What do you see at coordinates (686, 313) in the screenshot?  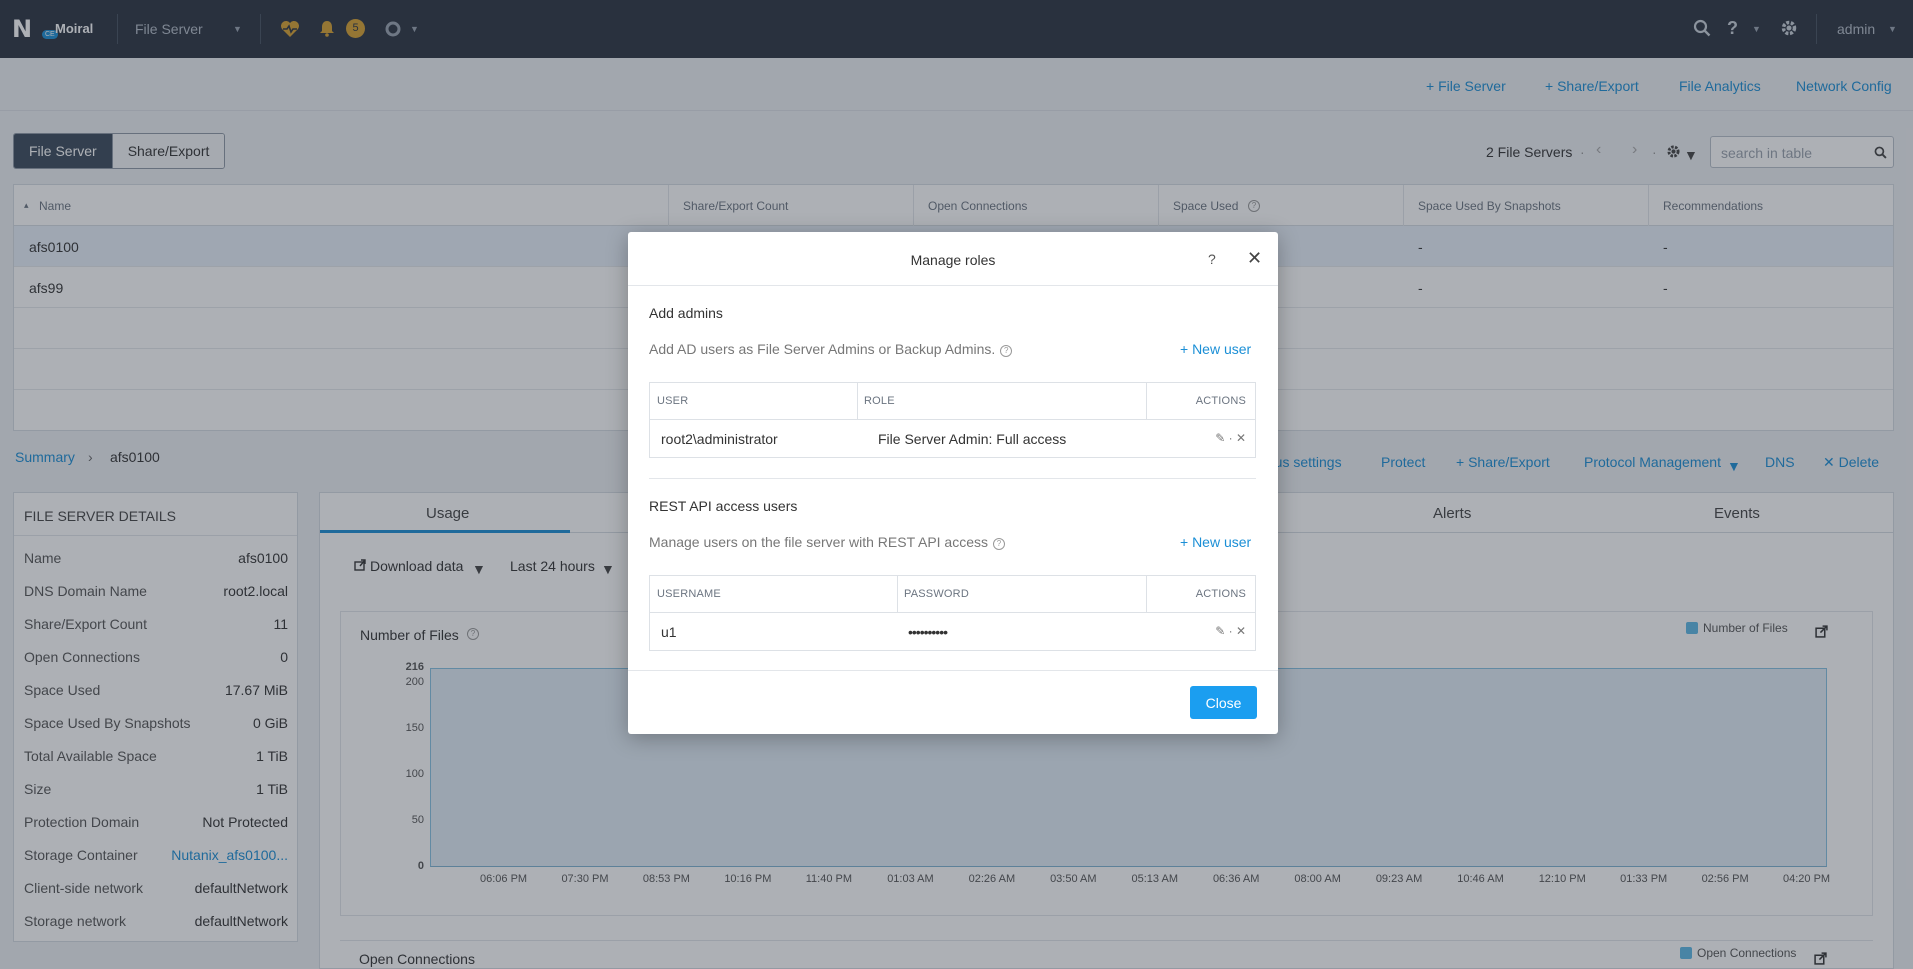 I see `add-admins-title: Add admins` at bounding box center [686, 313].